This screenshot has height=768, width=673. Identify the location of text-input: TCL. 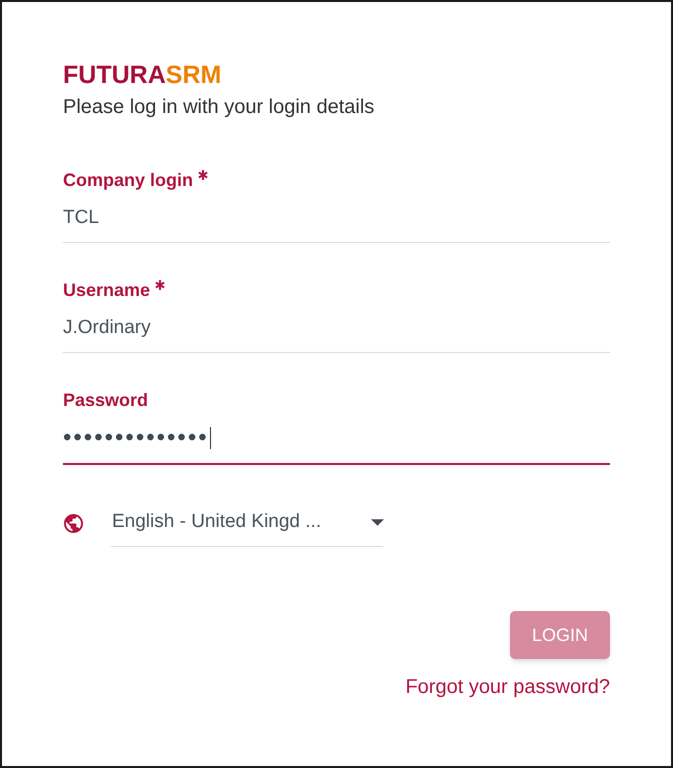
(336, 217).